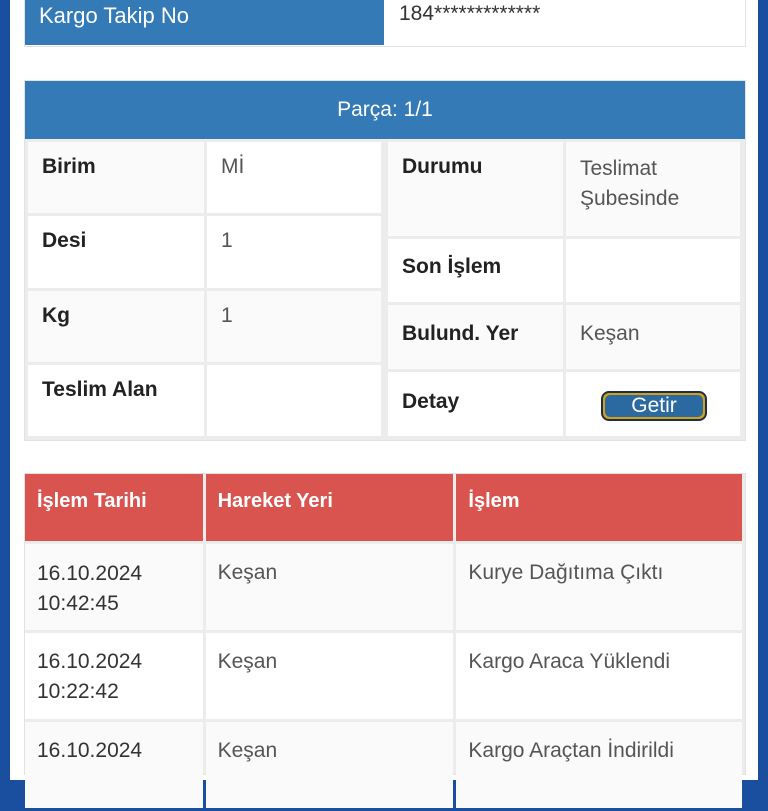 The height and width of the screenshot is (811, 768). What do you see at coordinates (114, 765) in the screenshot?
I see `history-date-cell: 16.10.2024` at bounding box center [114, 765].